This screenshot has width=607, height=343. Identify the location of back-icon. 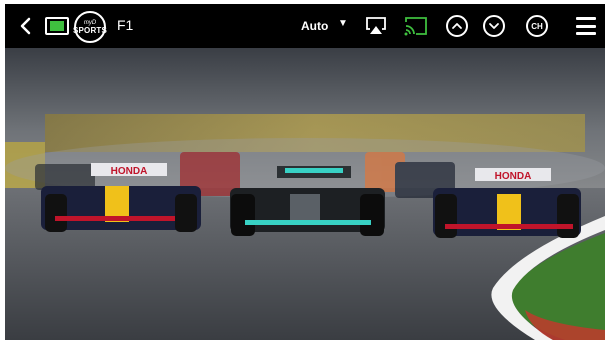
(25, 26).